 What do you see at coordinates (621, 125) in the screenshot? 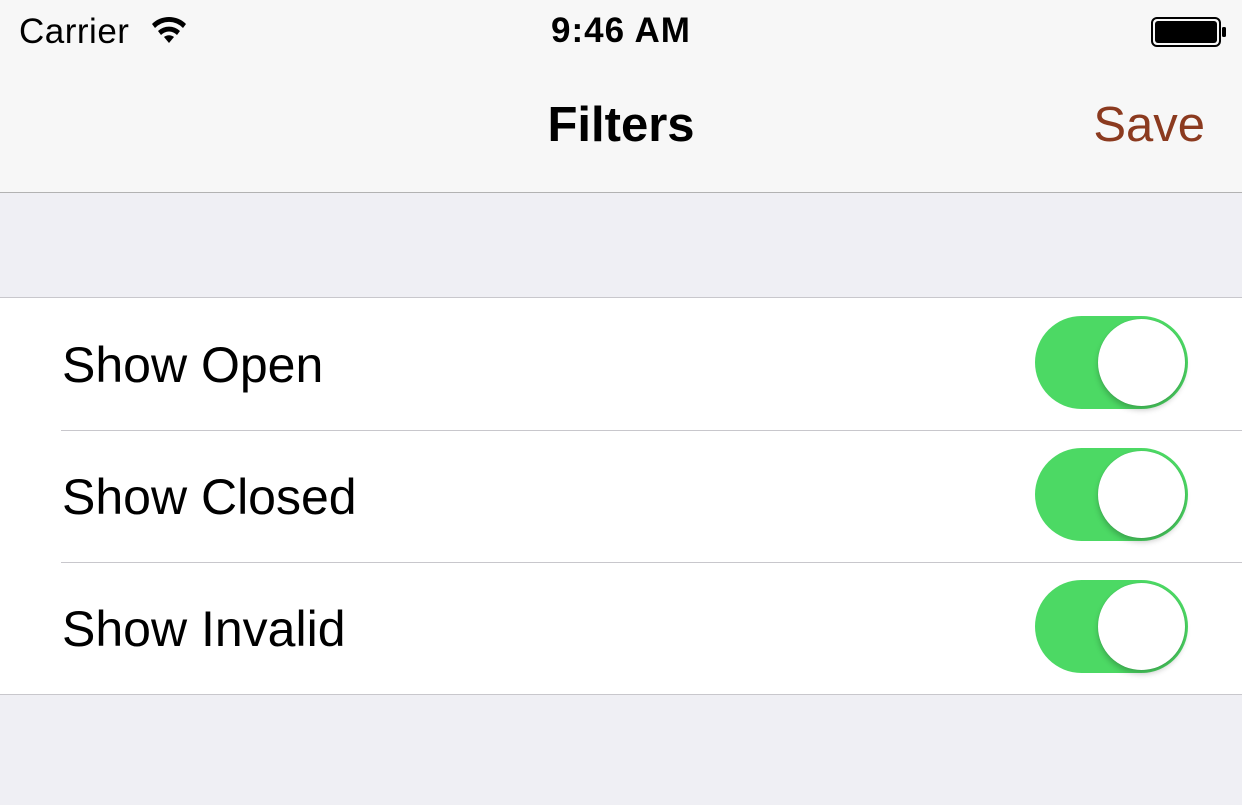
I see `page-title: Filters` at bounding box center [621, 125].